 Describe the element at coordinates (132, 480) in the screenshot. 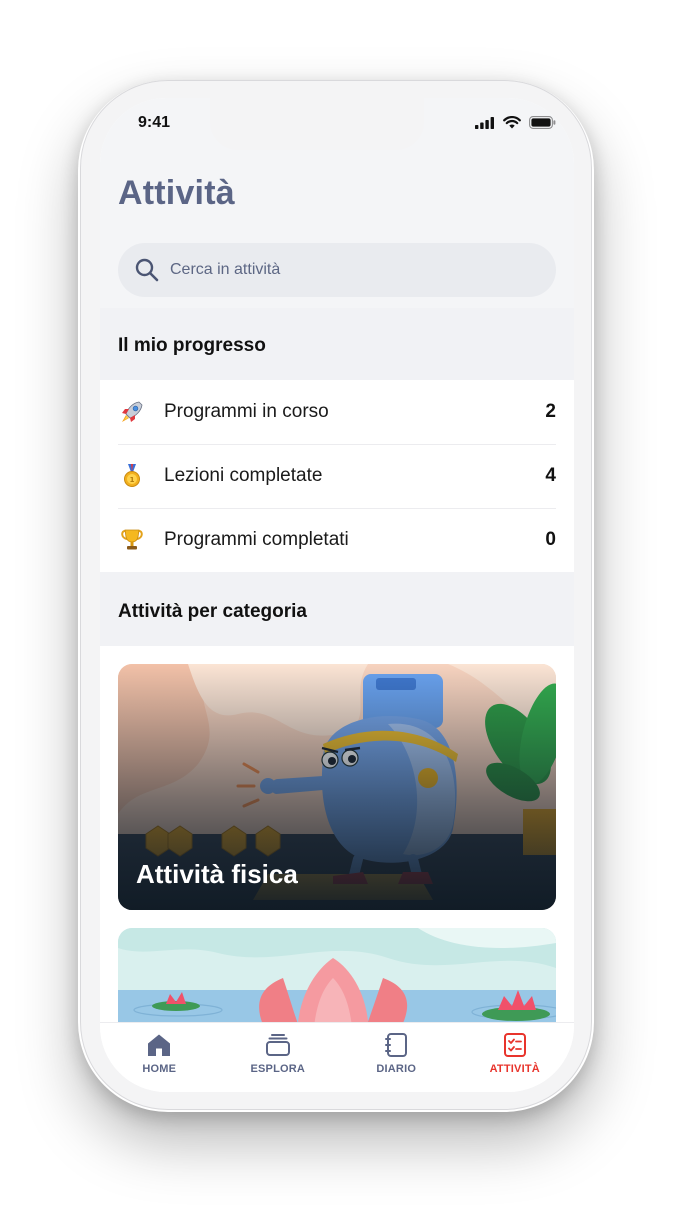

I see `svg-text: 1` at that location.